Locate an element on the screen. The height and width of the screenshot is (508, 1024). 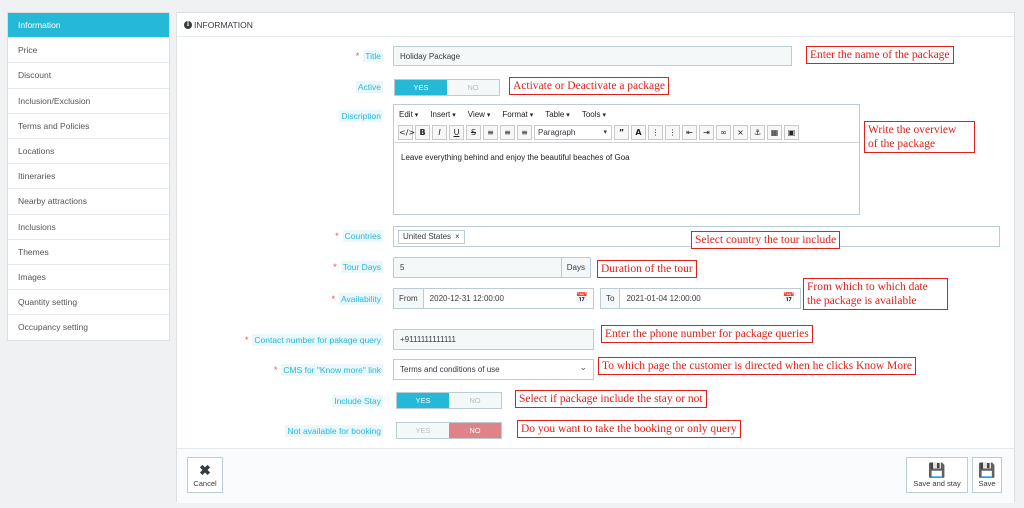
active-switch: YES NO is located at coordinates (447, 87).